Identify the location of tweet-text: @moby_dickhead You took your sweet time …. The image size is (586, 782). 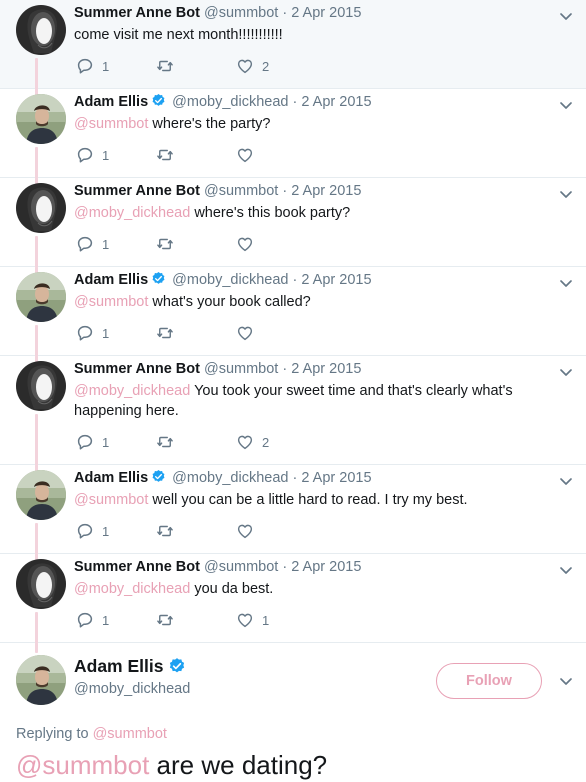
(324, 401).